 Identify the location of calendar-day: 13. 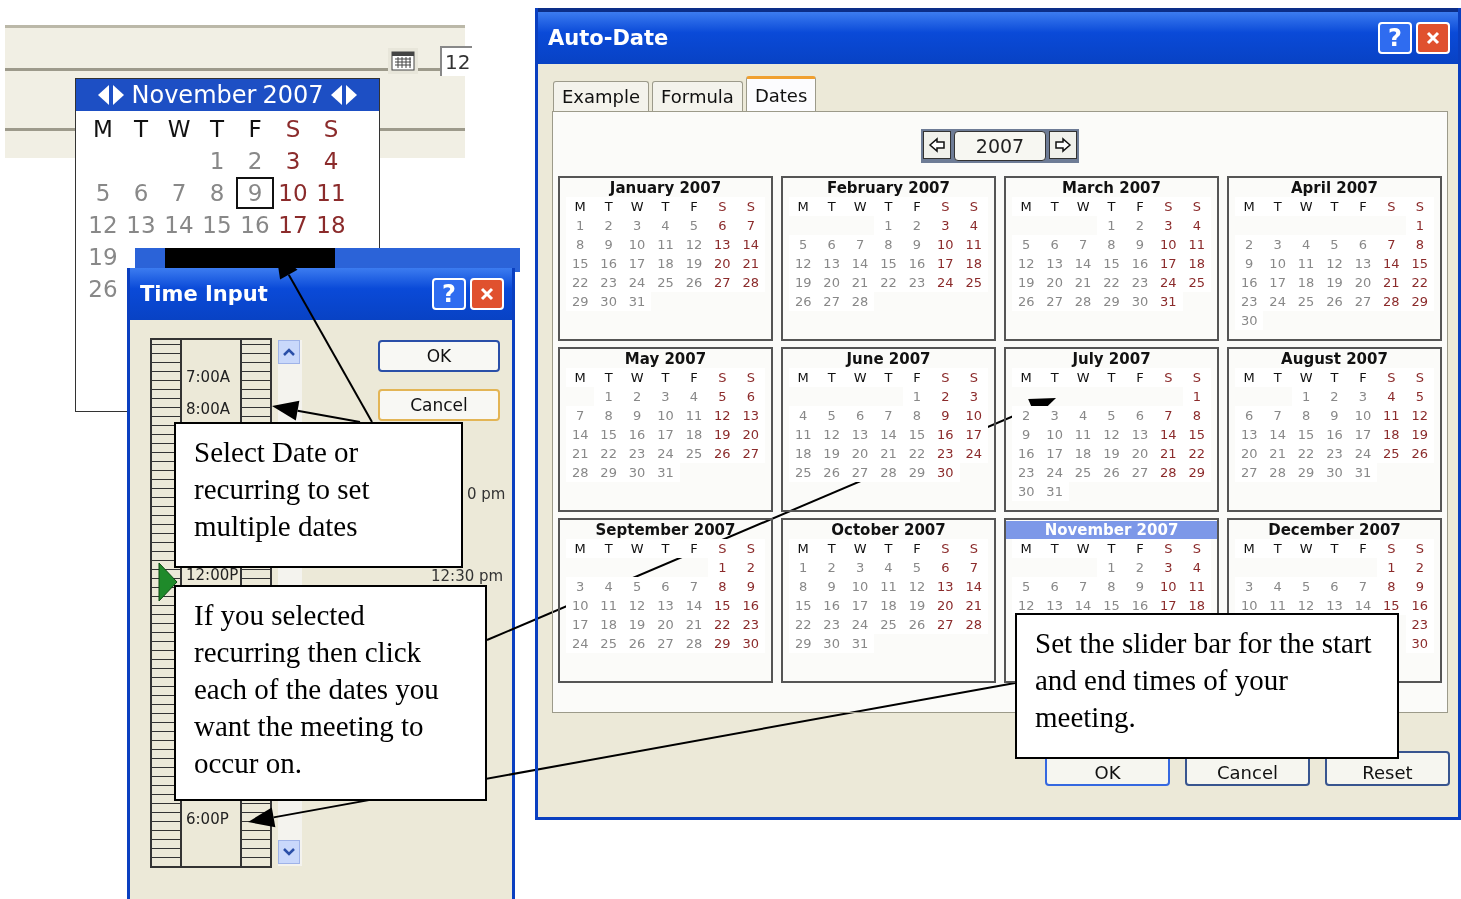
(141, 225).